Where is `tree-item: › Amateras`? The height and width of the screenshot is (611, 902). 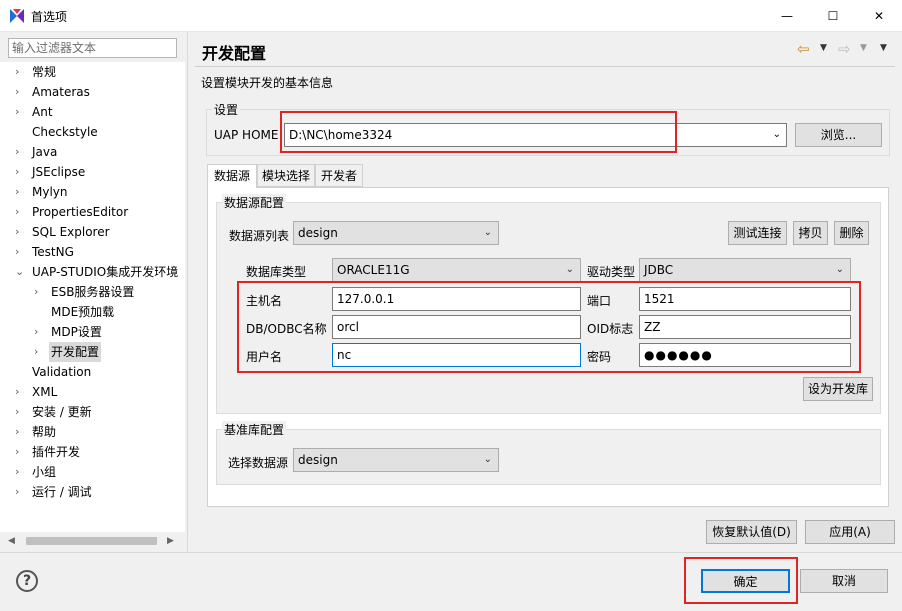
tree-item: › Amateras is located at coordinates (52, 92).